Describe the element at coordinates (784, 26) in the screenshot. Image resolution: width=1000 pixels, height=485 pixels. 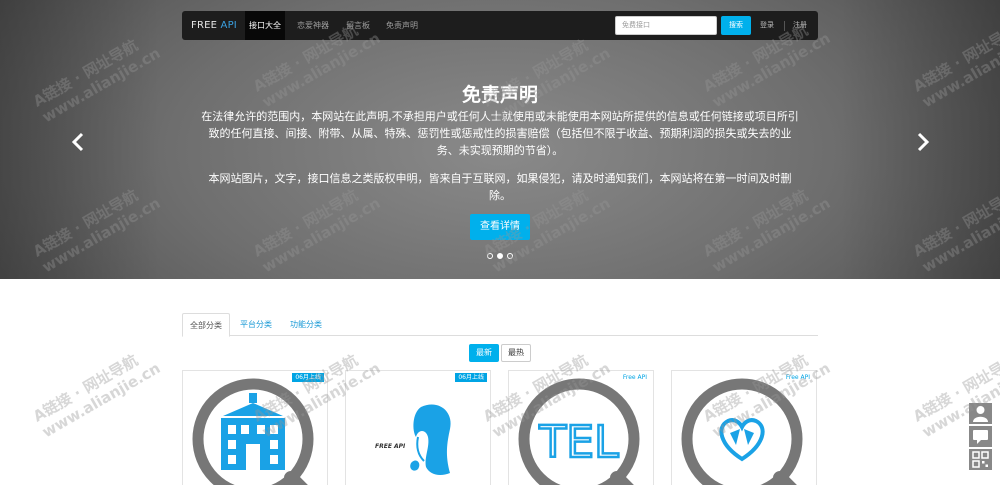
I see `nav-divider` at that location.